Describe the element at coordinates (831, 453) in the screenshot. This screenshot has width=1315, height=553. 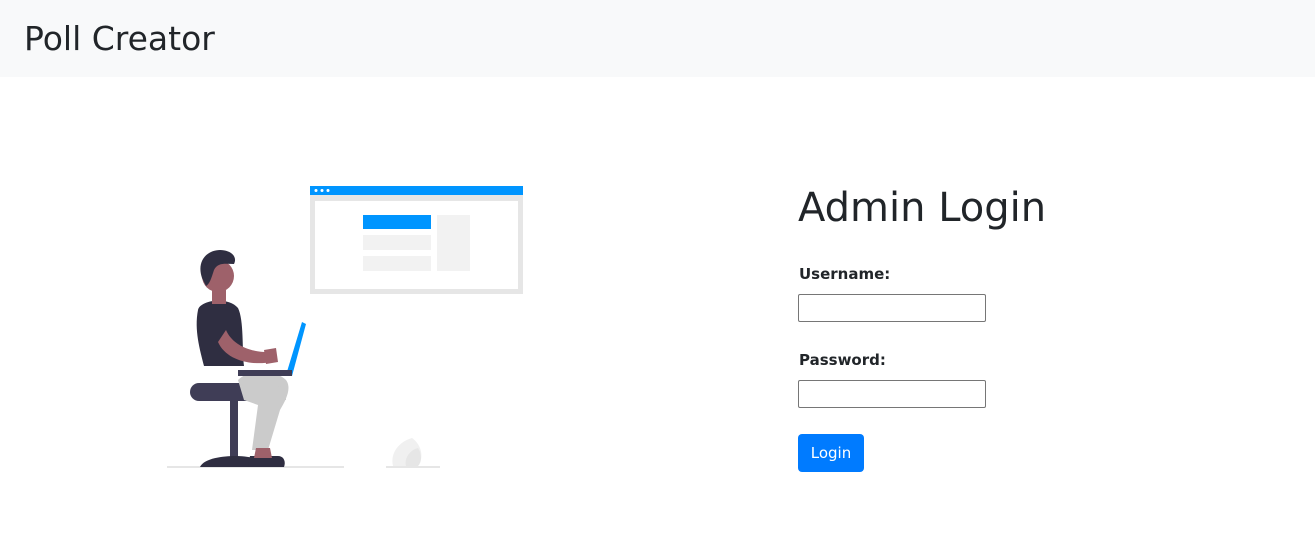
I see `login-button: Login` at that location.